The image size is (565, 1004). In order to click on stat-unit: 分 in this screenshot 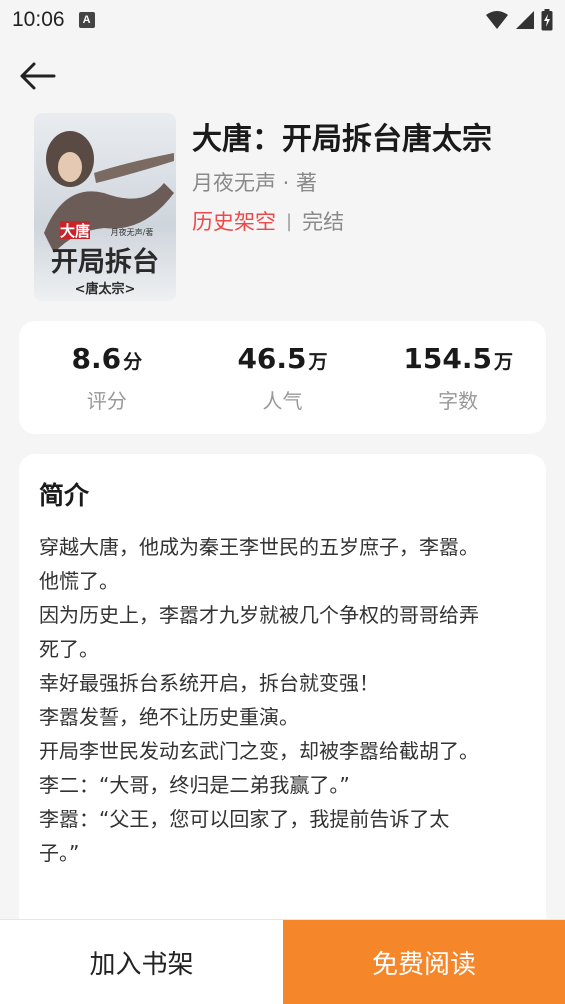, I will do `click(133, 361)`.